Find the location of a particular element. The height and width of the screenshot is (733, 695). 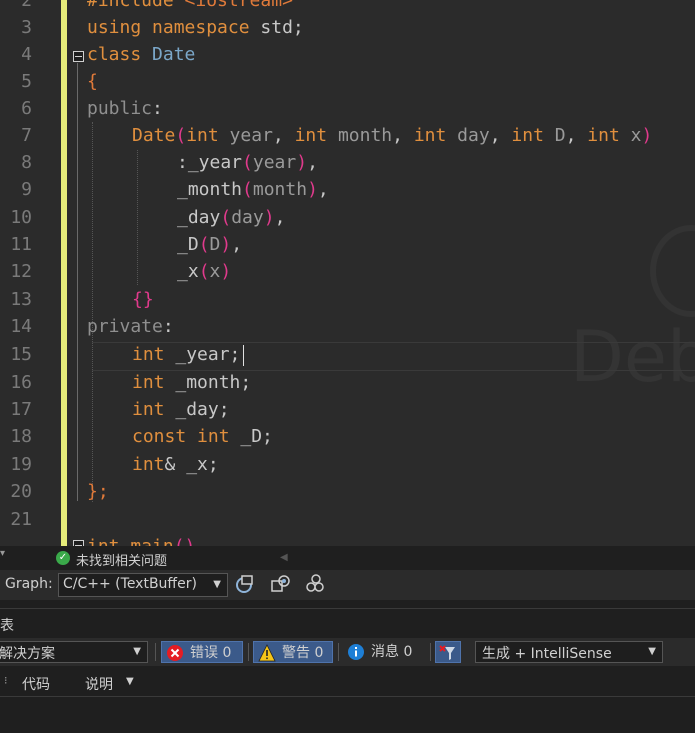

panel-title: 表 is located at coordinates (7, 626).